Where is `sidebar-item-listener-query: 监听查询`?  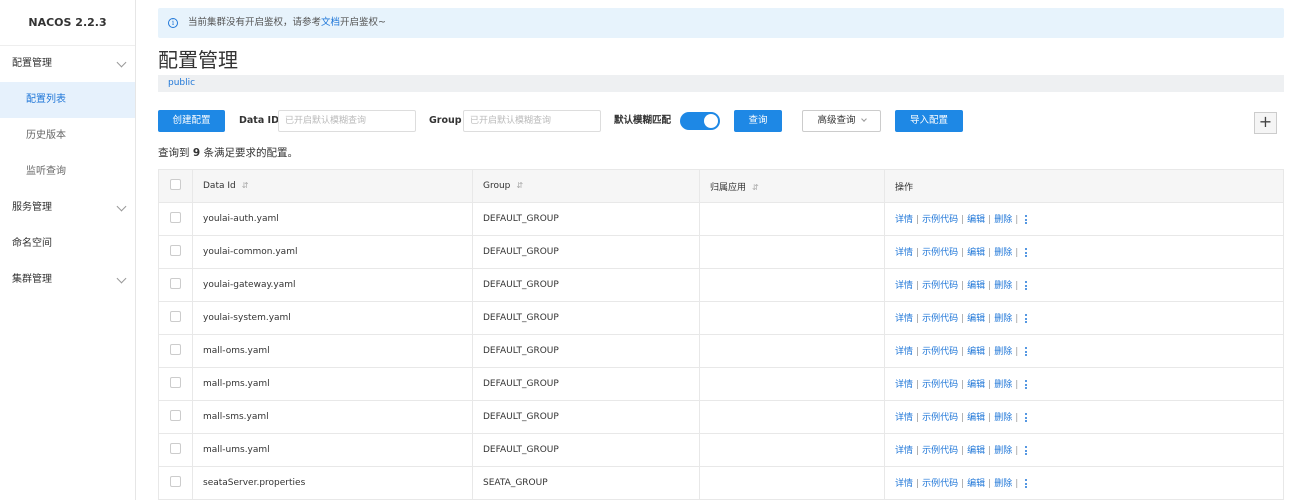
sidebar-item-listener-query: 监听查询 is located at coordinates (67, 172).